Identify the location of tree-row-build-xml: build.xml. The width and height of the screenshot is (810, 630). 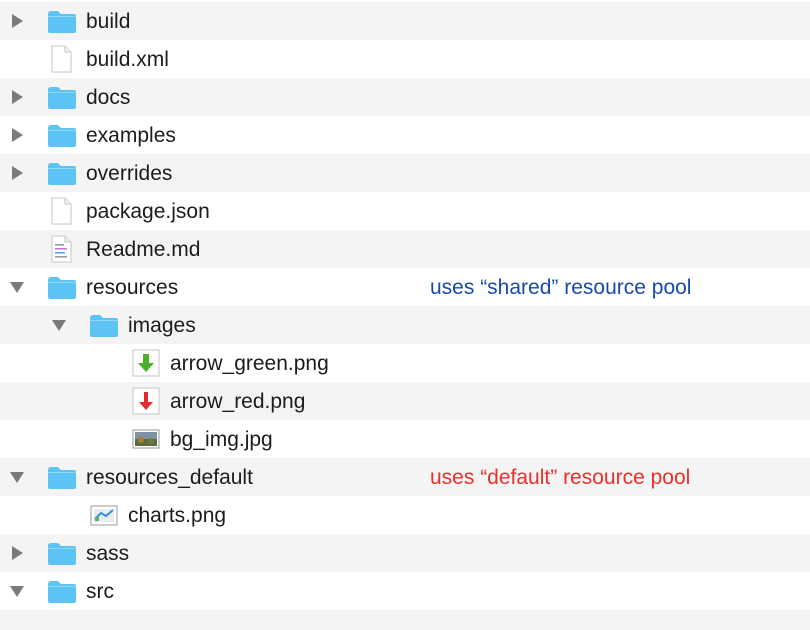
(405, 59).